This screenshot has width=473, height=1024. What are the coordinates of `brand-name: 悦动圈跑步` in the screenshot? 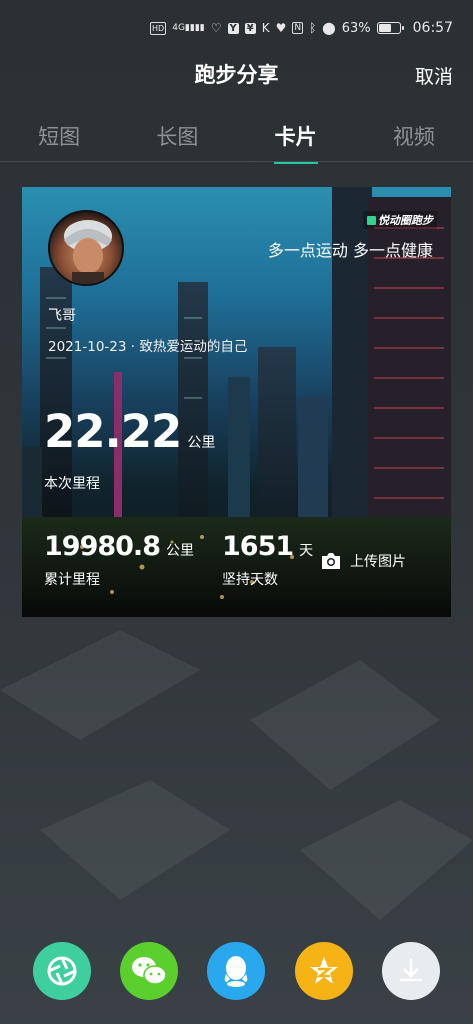 It's located at (405, 220).